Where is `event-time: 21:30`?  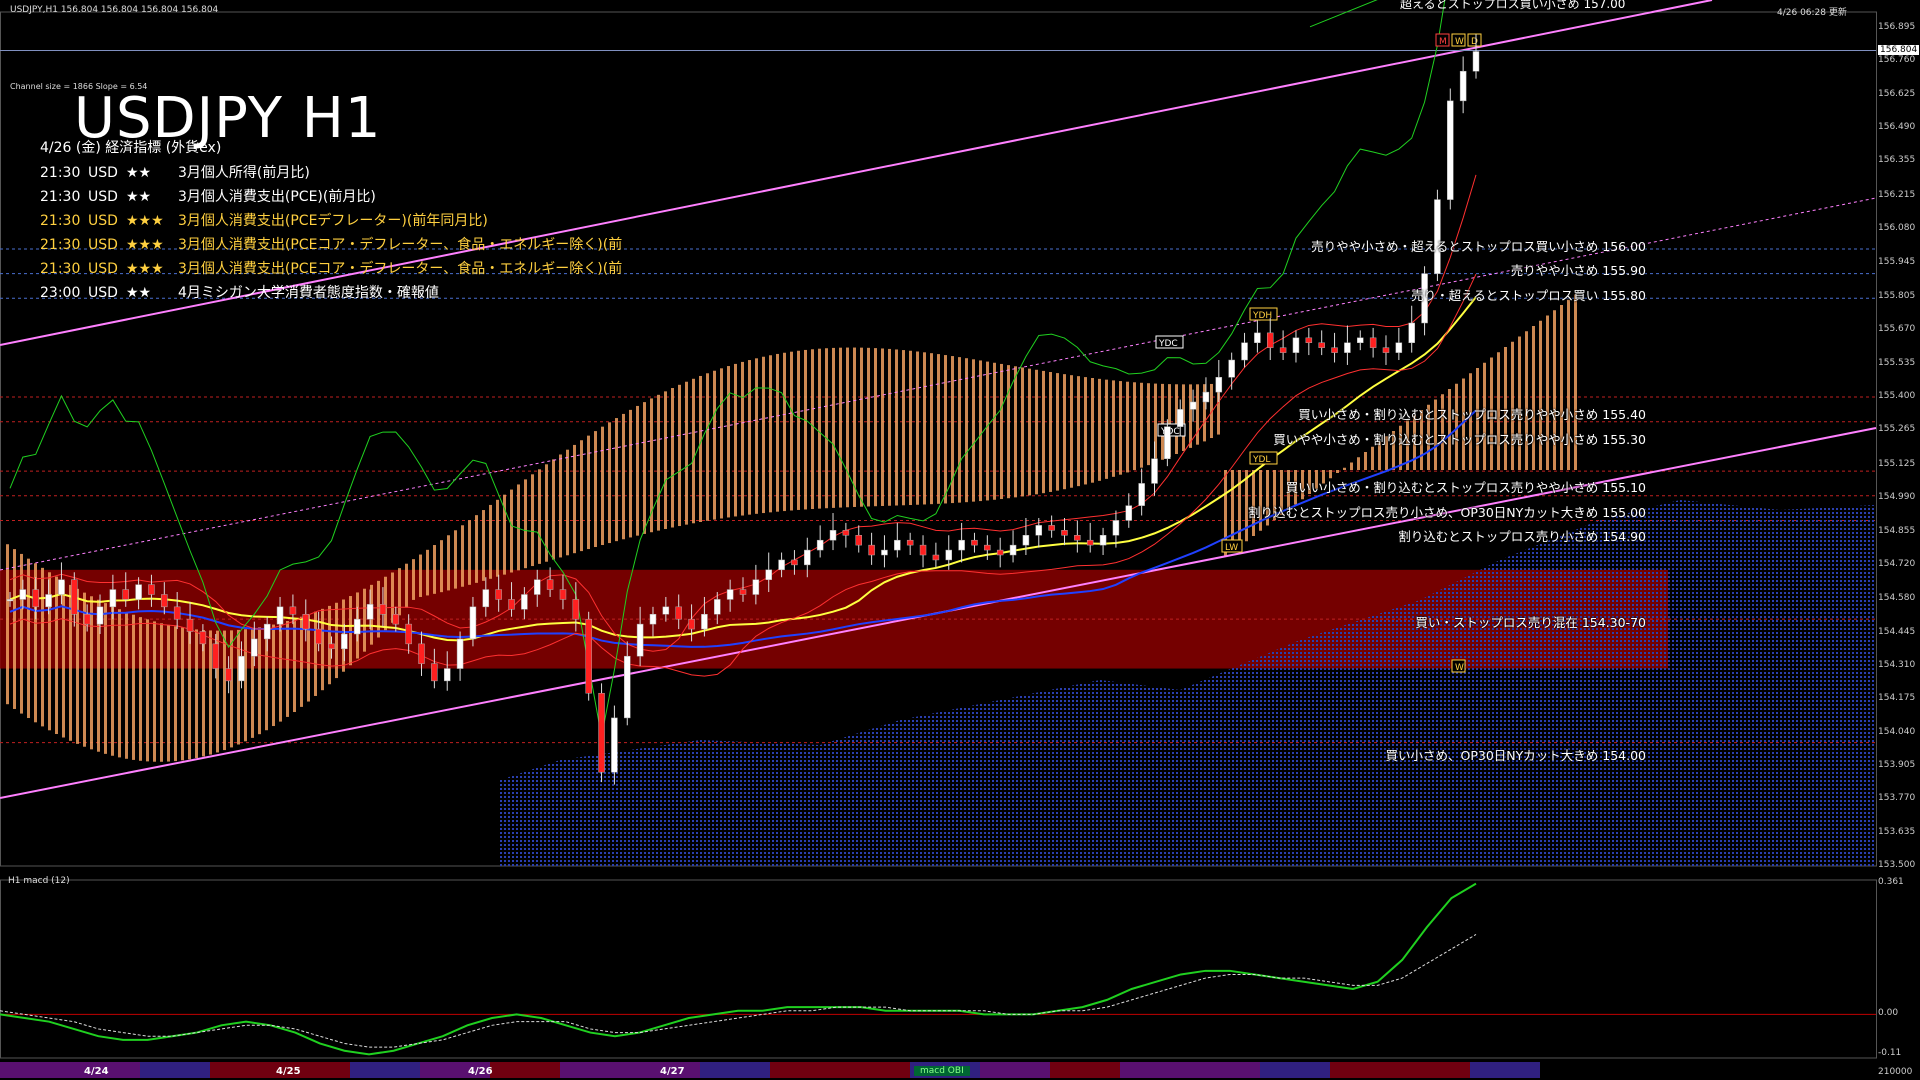 event-time: 21:30 is located at coordinates (60, 197).